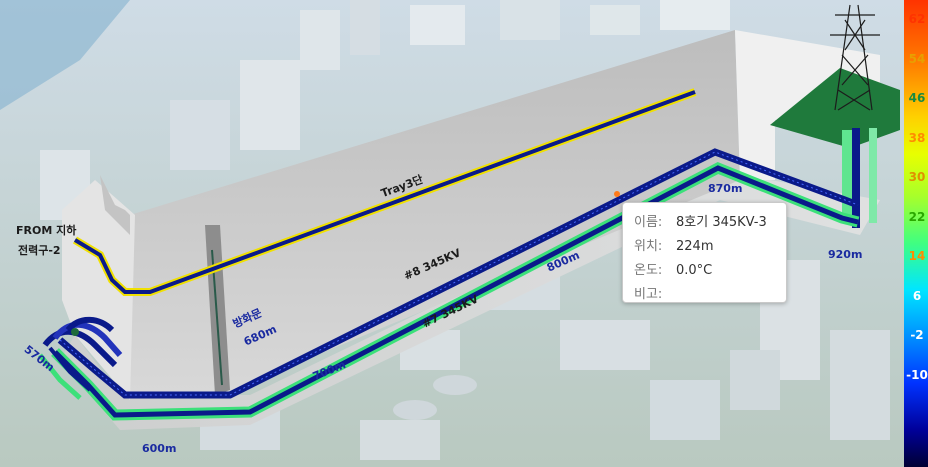 The width and height of the screenshot is (928, 467). What do you see at coordinates (917, 216) in the screenshot?
I see `legend-tick: 22` at bounding box center [917, 216].